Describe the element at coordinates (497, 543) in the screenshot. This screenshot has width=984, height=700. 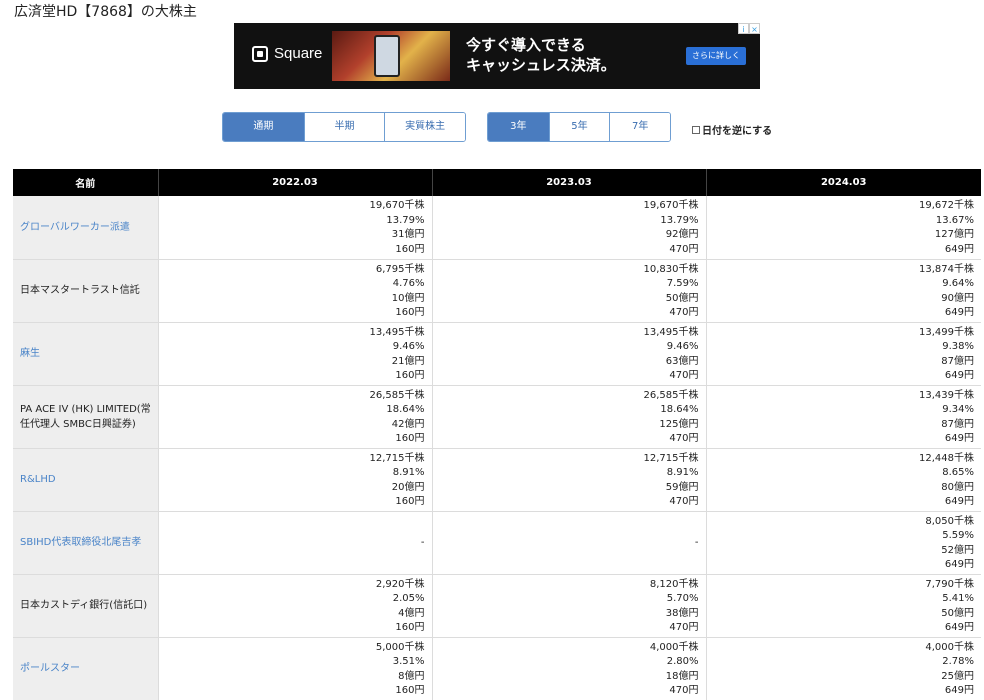
I see `table-row: SBIHD代表取締役北尾吉孝 - - 8,050千株 5.59% 52億円 649円` at that location.